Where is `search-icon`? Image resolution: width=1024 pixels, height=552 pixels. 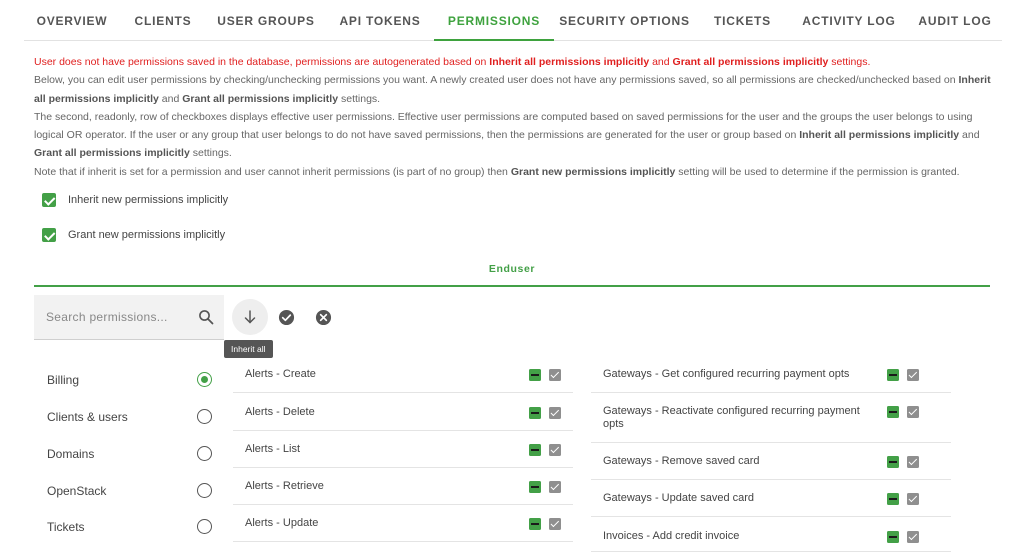
search-icon is located at coordinates (206, 317).